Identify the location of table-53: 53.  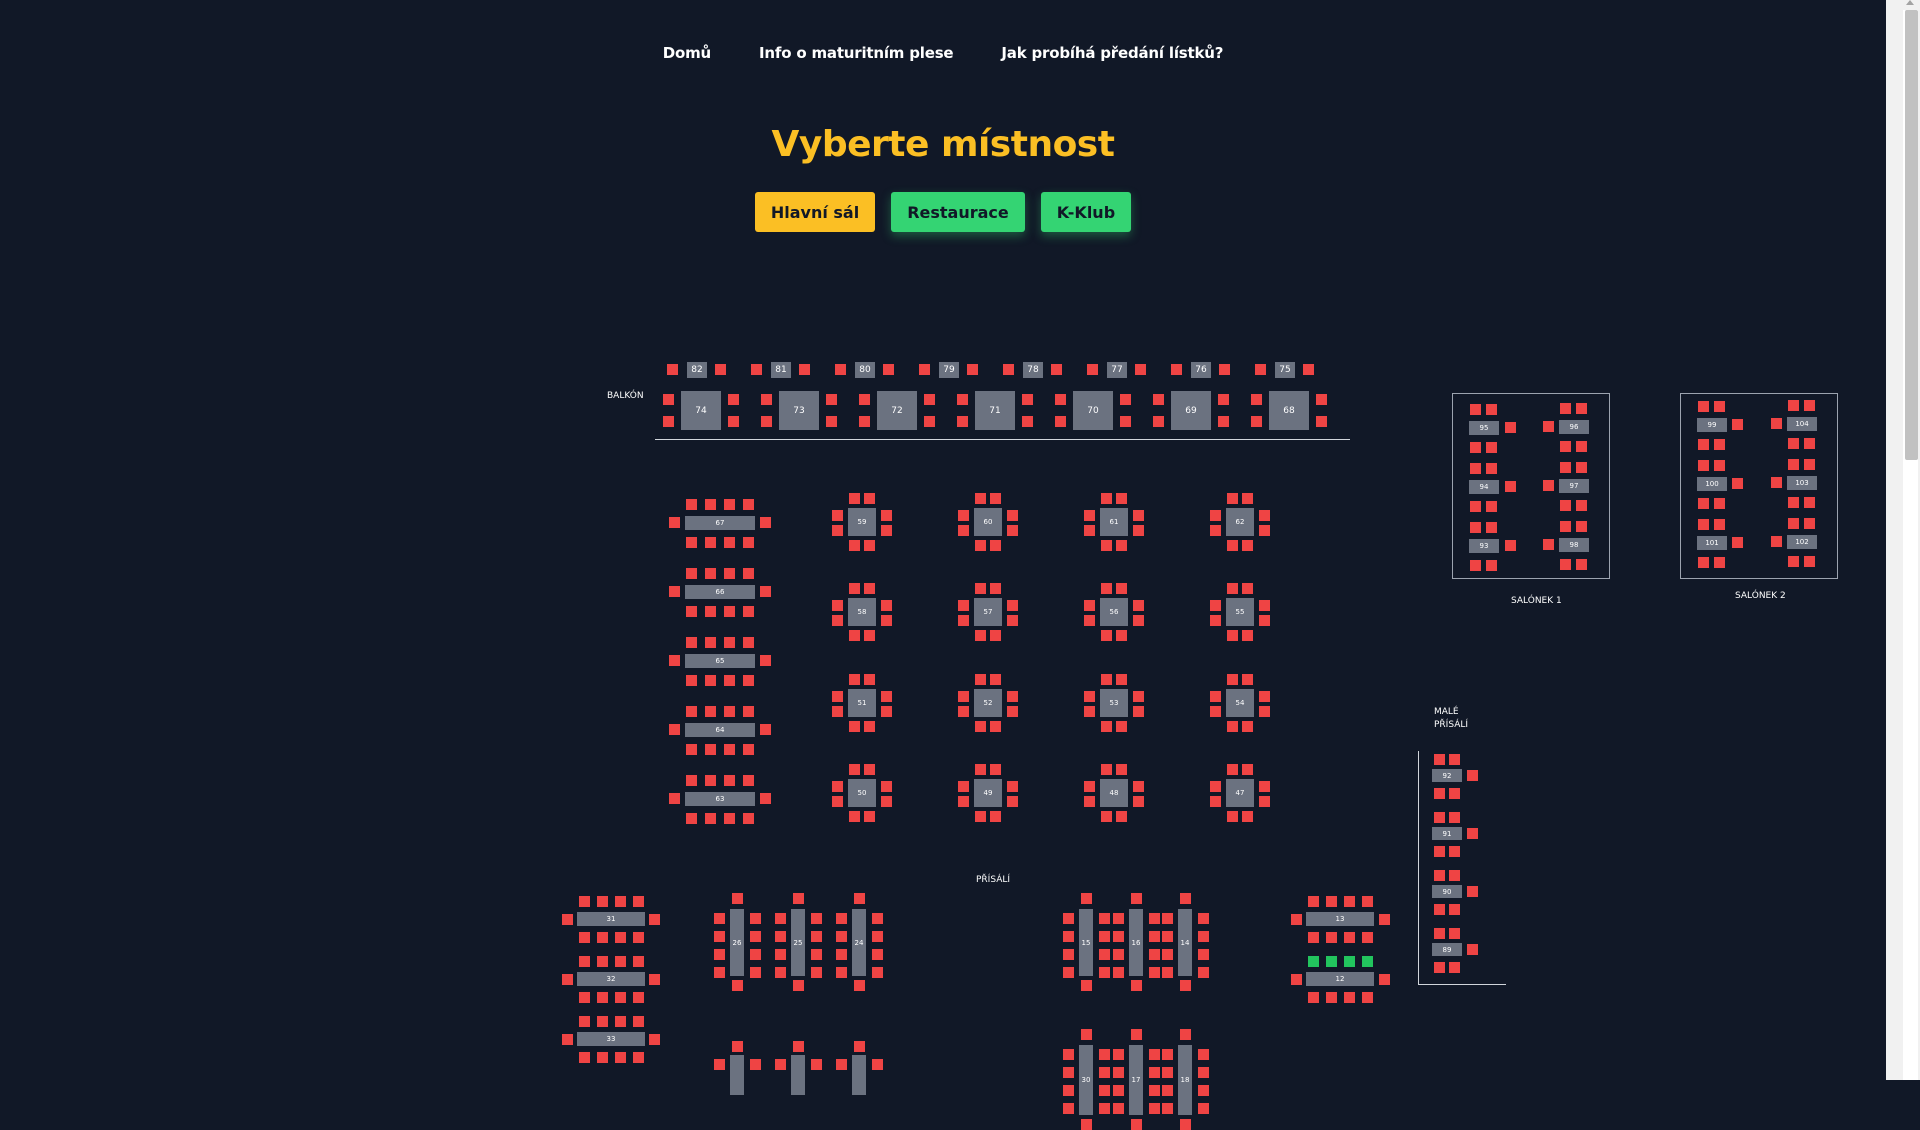
(1114, 703).